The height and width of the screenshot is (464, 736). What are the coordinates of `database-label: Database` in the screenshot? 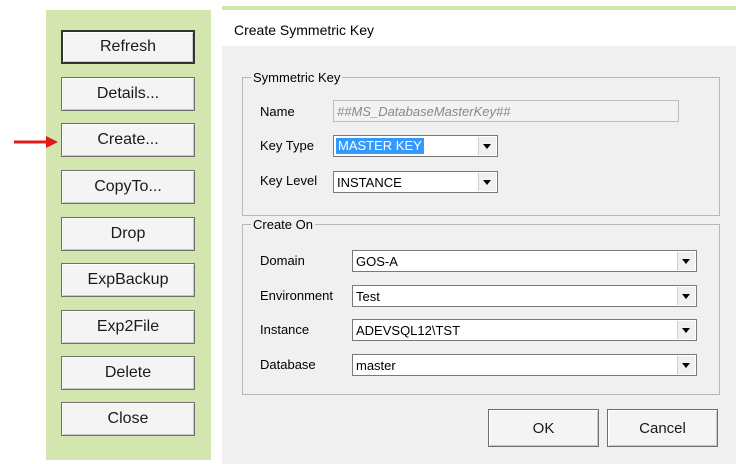 It's located at (288, 364).